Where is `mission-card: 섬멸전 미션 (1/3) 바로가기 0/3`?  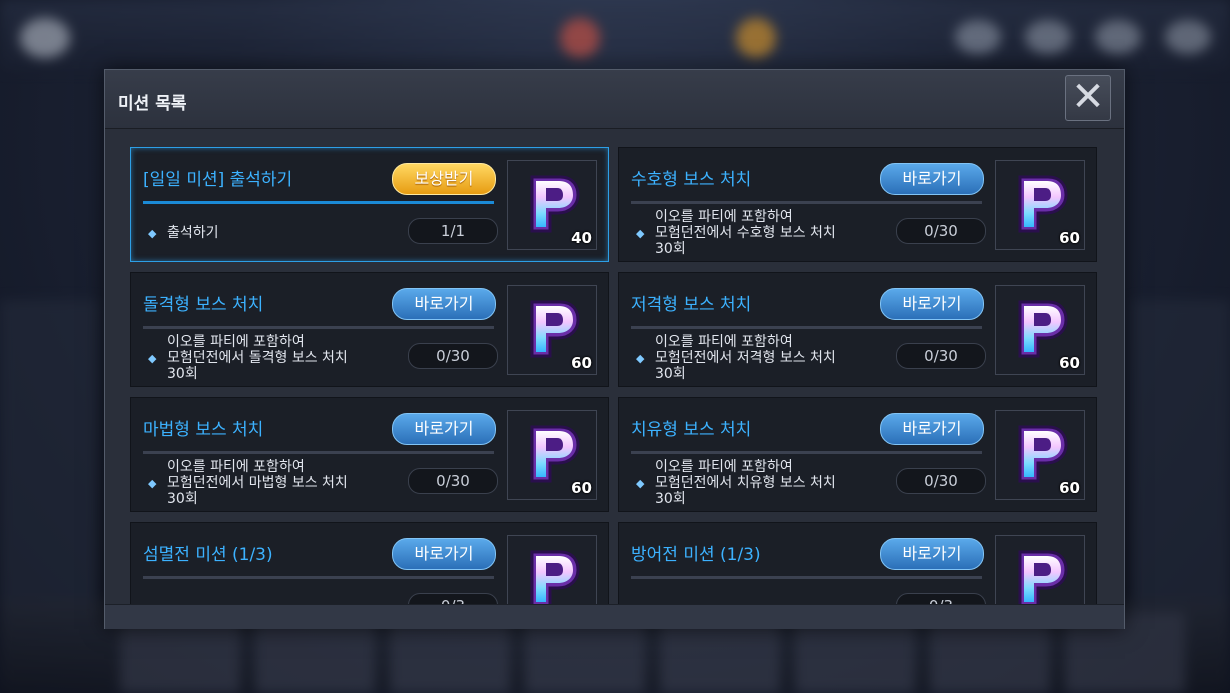
mission-card: 섬멸전 미션 (1/3) 바로가기 0/3 is located at coordinates (369, 563).